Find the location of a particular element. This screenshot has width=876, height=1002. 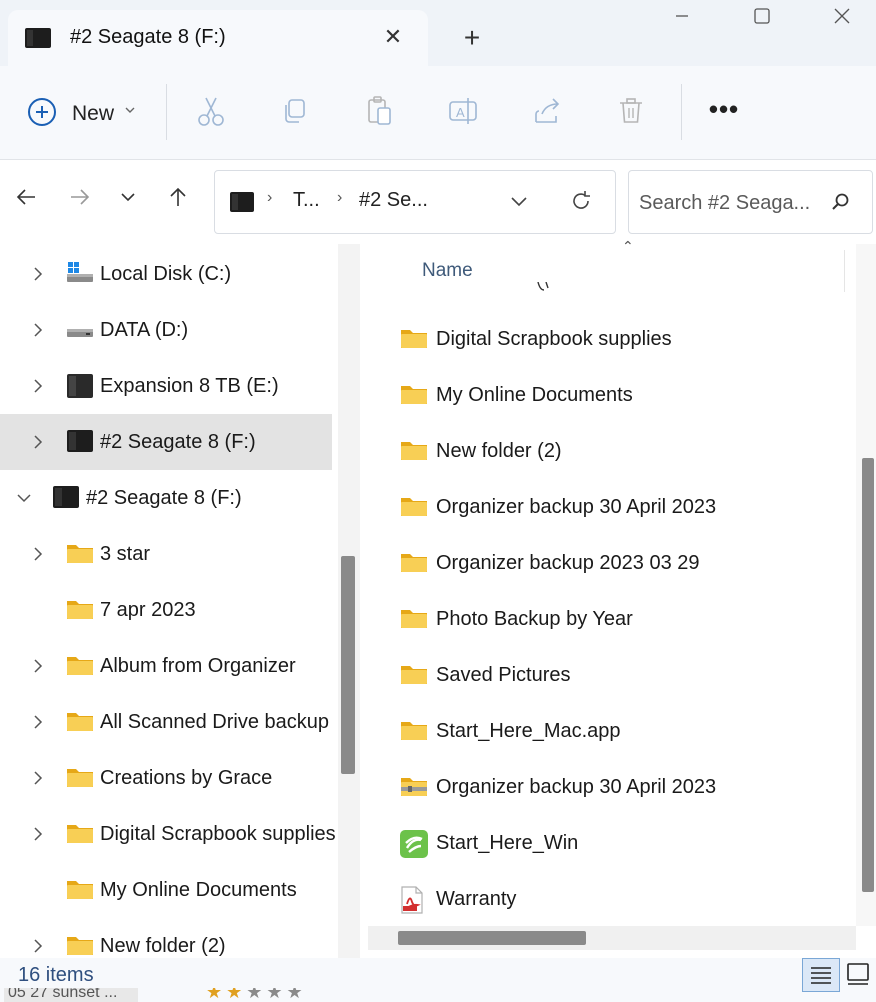

refresh-button is located at coordinates (584, 204).